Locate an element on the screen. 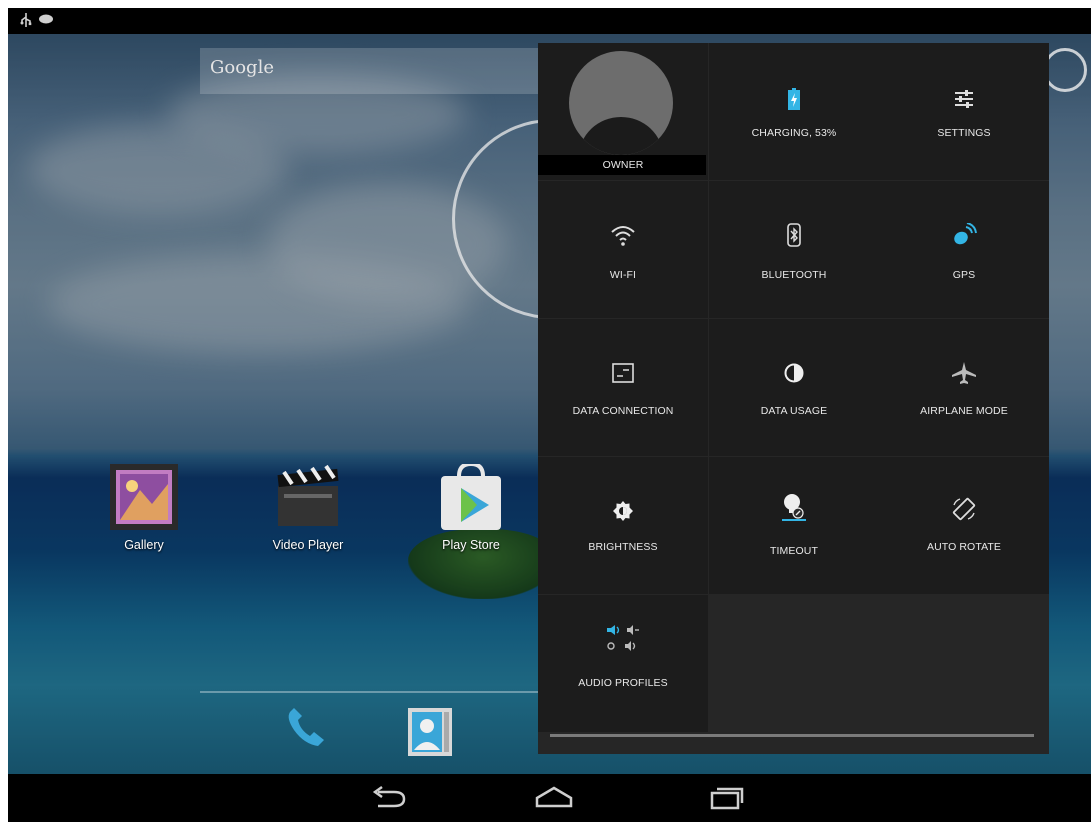 This screenshot has width=1091, height=822. contacts-icon is located at coordinates (430, 732).